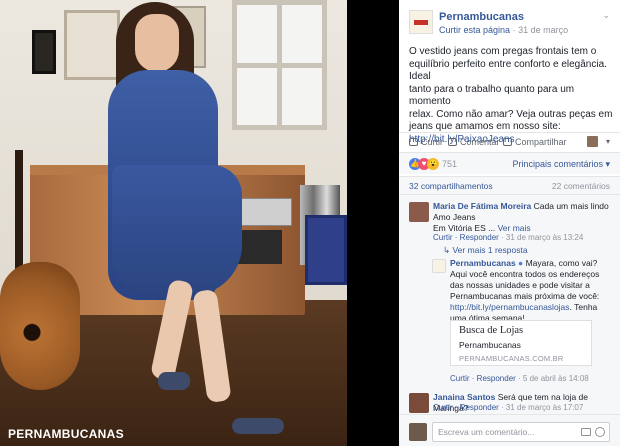 This screenshot has width=620, height=446. What do you see at coordinates (474, 30) in the screenshot?
I see `like-page-link: Curtir esta página` at bounding box center [474, 30].